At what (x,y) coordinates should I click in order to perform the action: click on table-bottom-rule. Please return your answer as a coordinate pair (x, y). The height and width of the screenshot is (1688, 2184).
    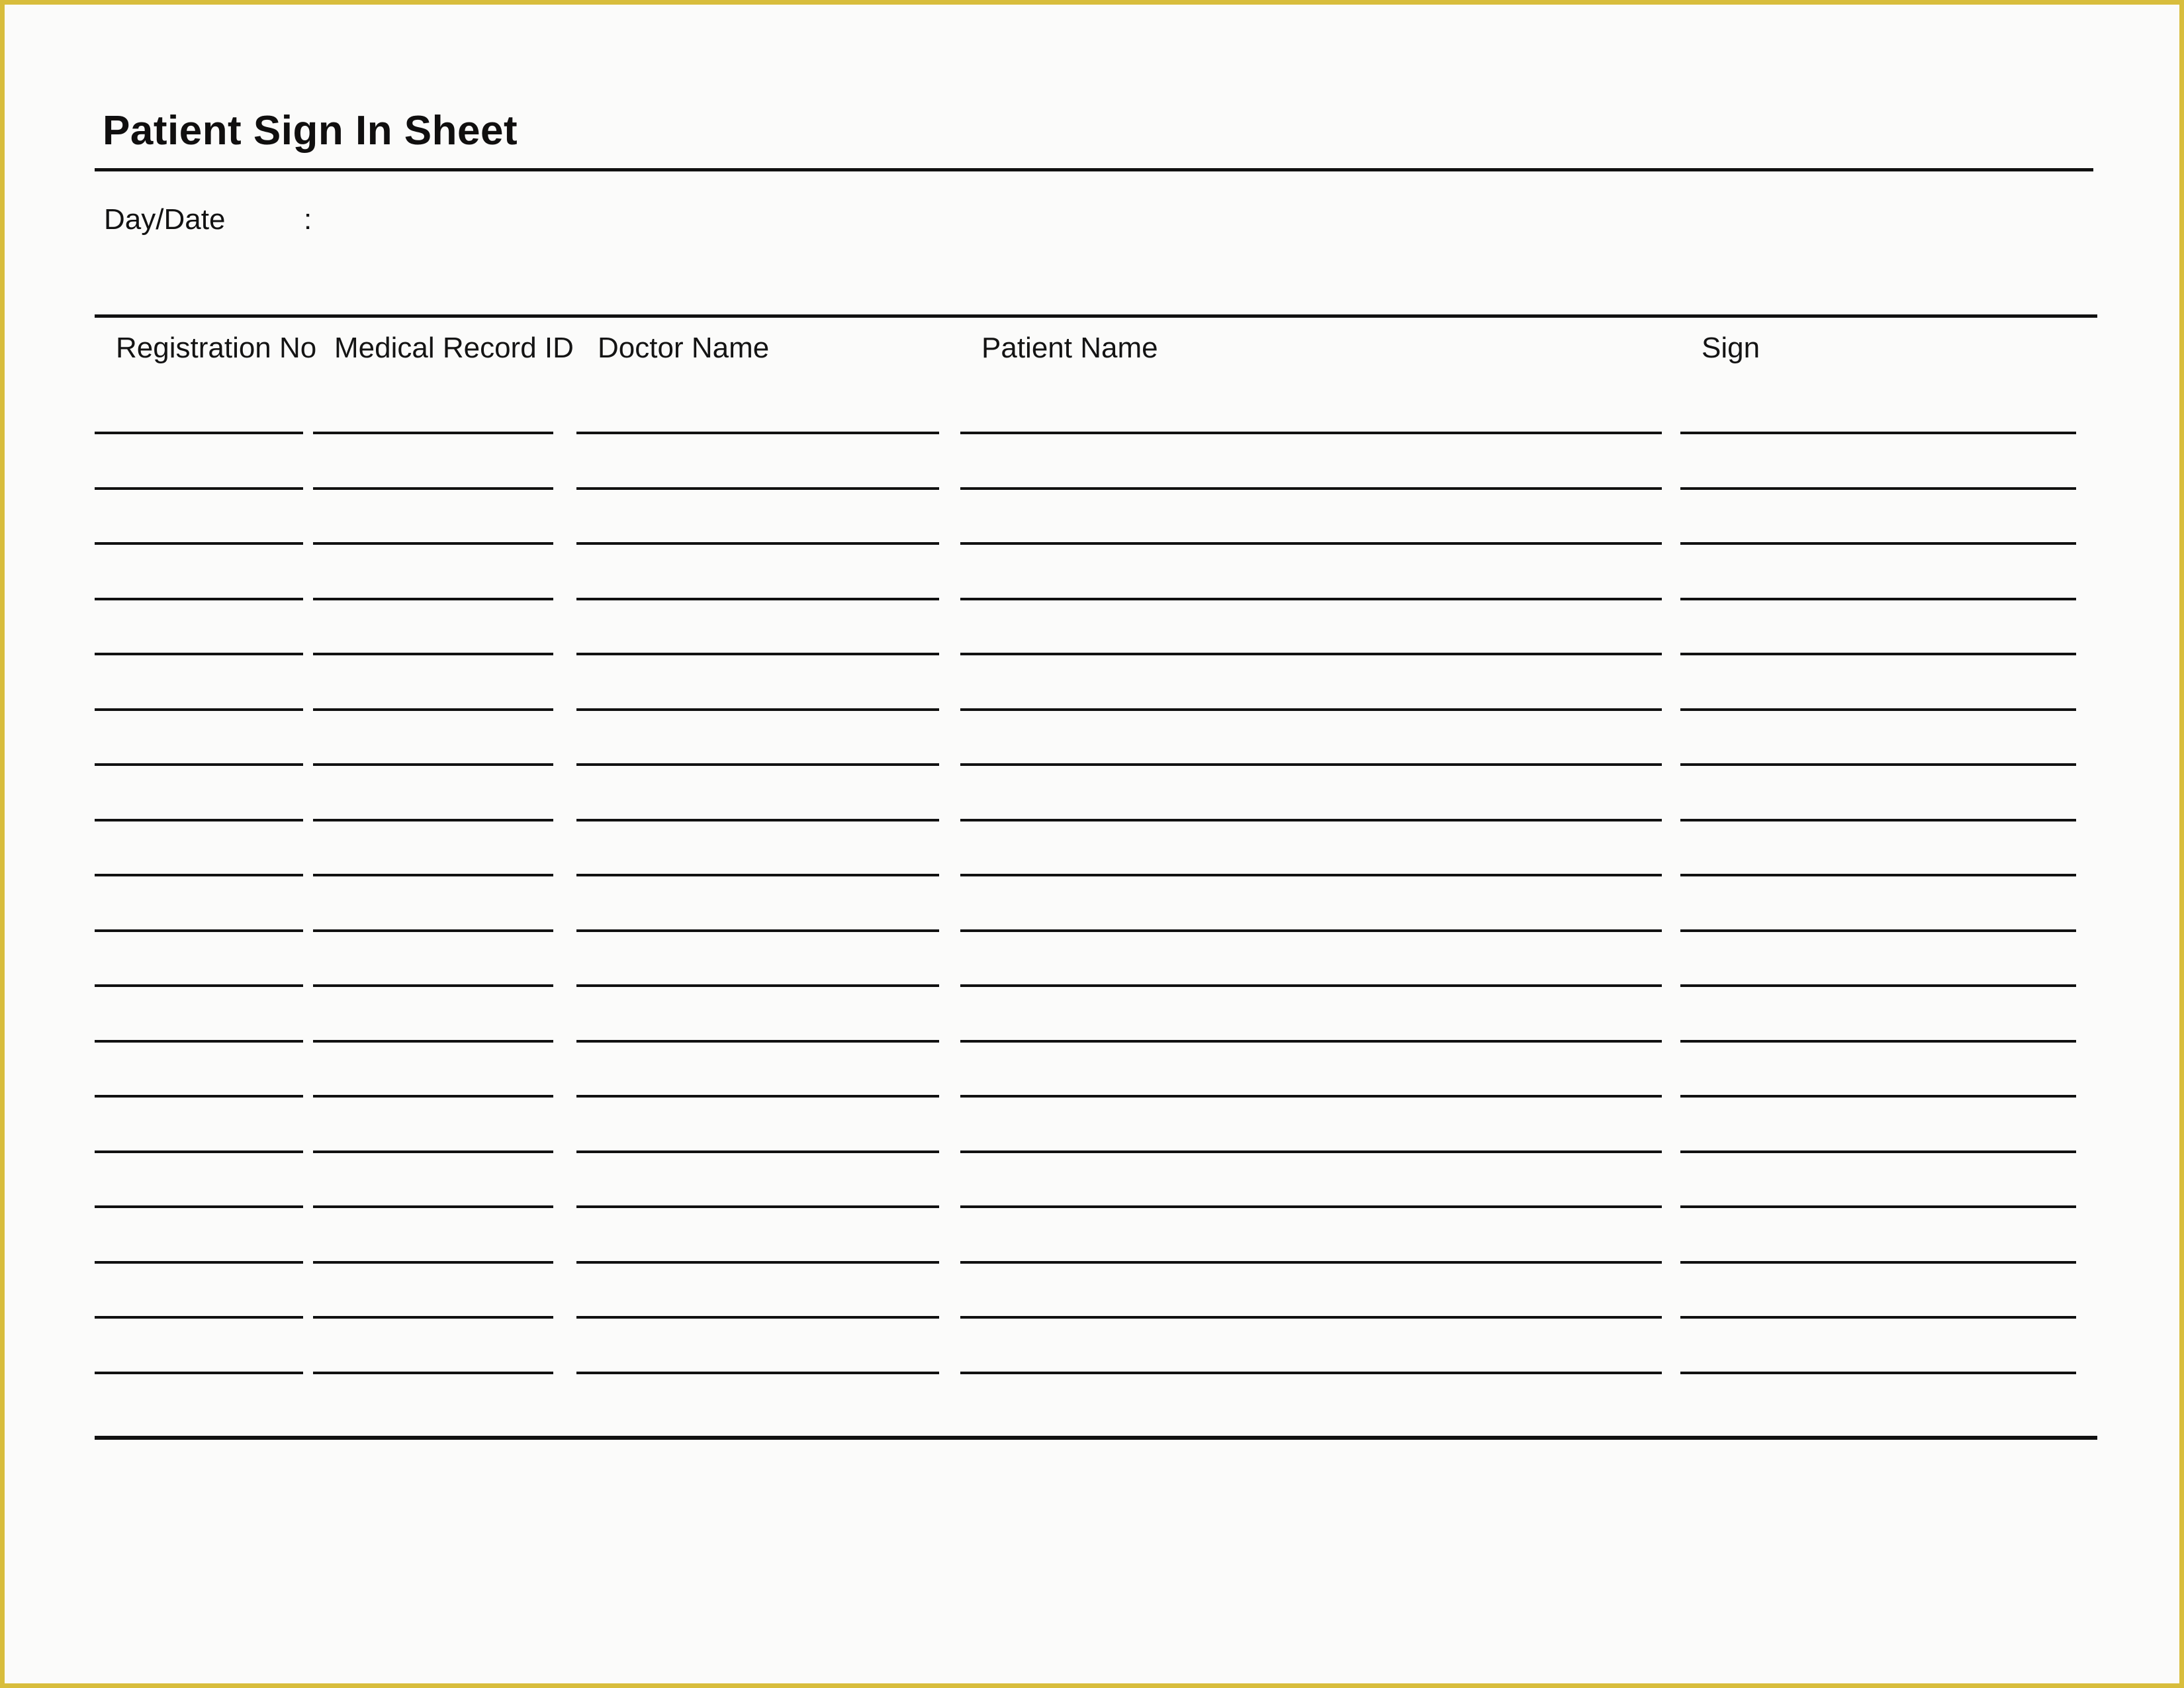
    Looking at the image, I should click on (1096, 1438).